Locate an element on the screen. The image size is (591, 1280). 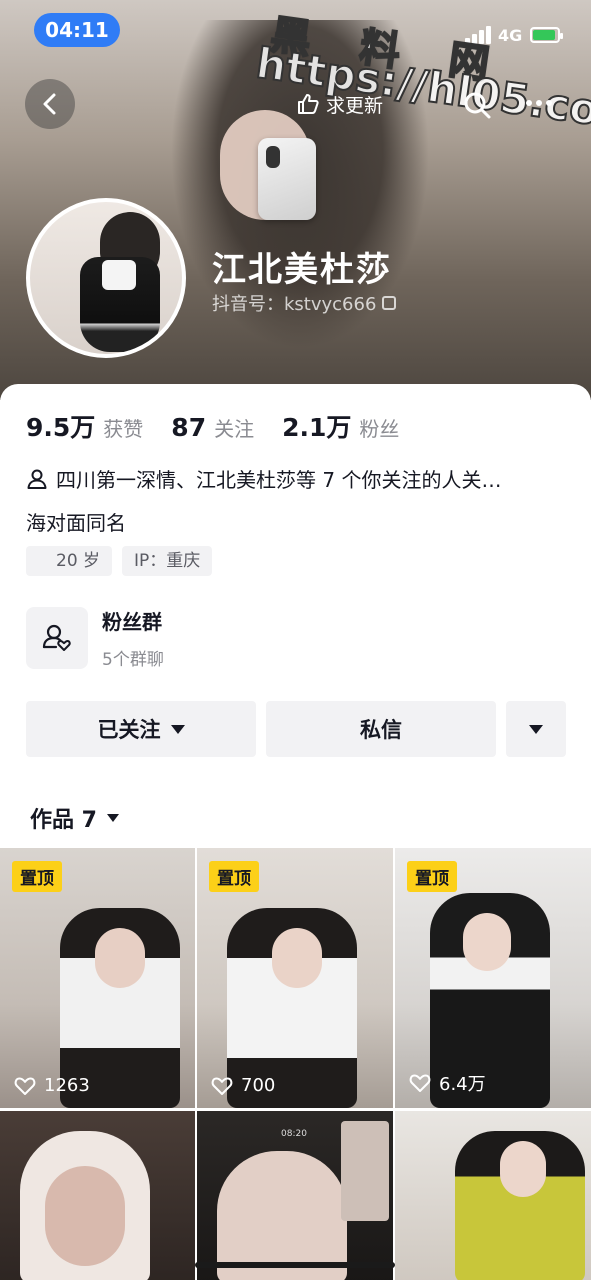
video-likes: 1263 is located at coordinates (52, 1085).